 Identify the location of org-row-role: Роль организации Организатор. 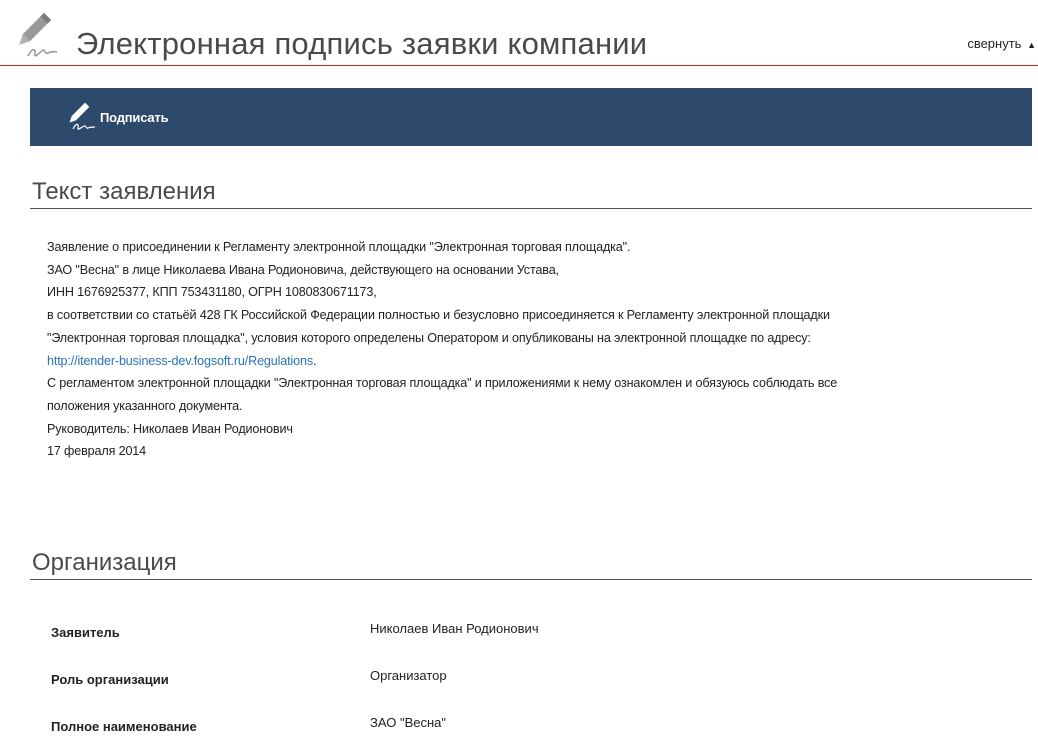
(536, 680).